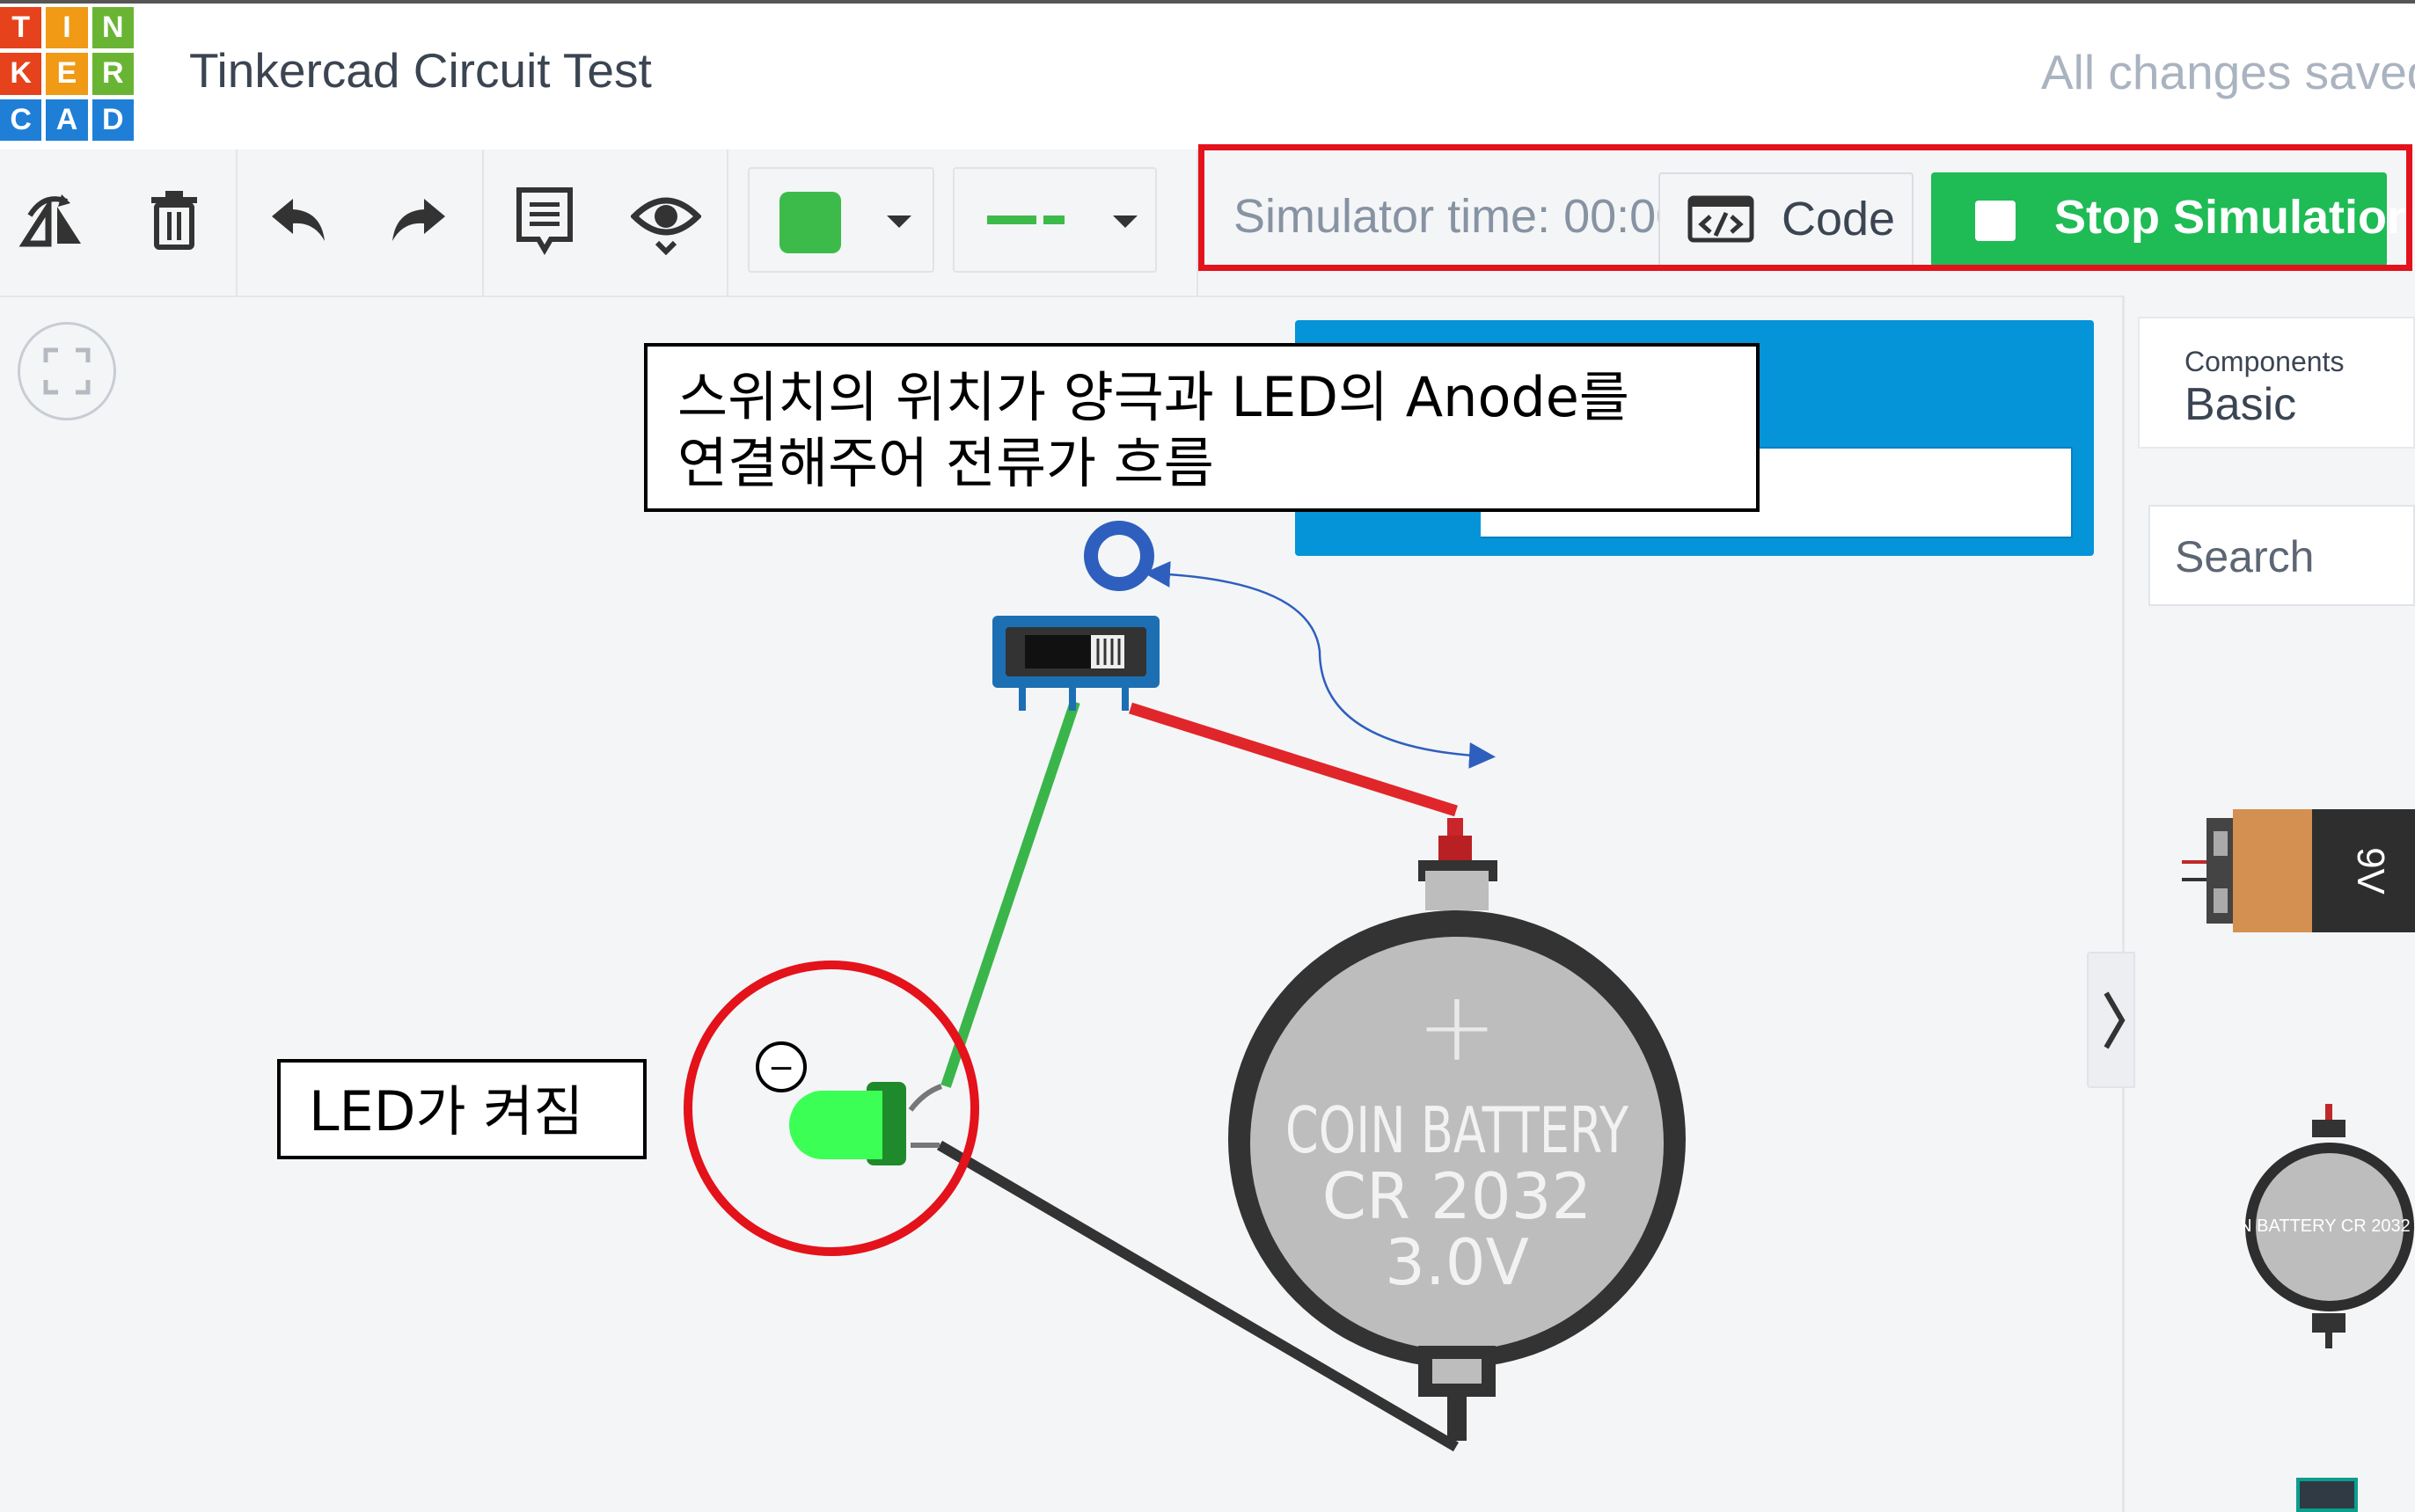 This screenshot has width=2415, height=1512. What do you see at coordinates (420, 70) in the screenshot?
I see `design-title: Tinkercad Circuit Test` at bounding box center [420, 70].